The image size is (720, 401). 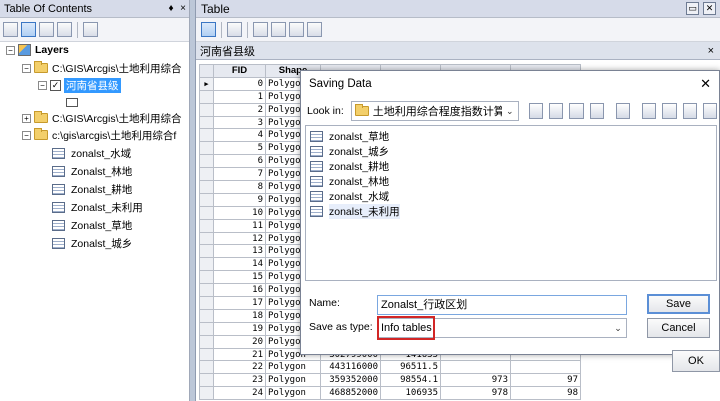 I want to click on clear-selection-icon, so click(x=296, y=29).